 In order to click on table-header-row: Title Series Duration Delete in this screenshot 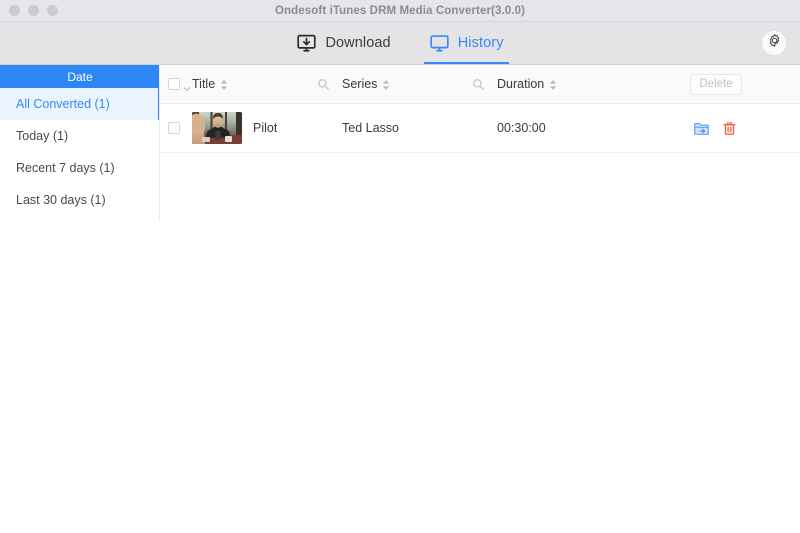, I will do `click(480, 84)`.